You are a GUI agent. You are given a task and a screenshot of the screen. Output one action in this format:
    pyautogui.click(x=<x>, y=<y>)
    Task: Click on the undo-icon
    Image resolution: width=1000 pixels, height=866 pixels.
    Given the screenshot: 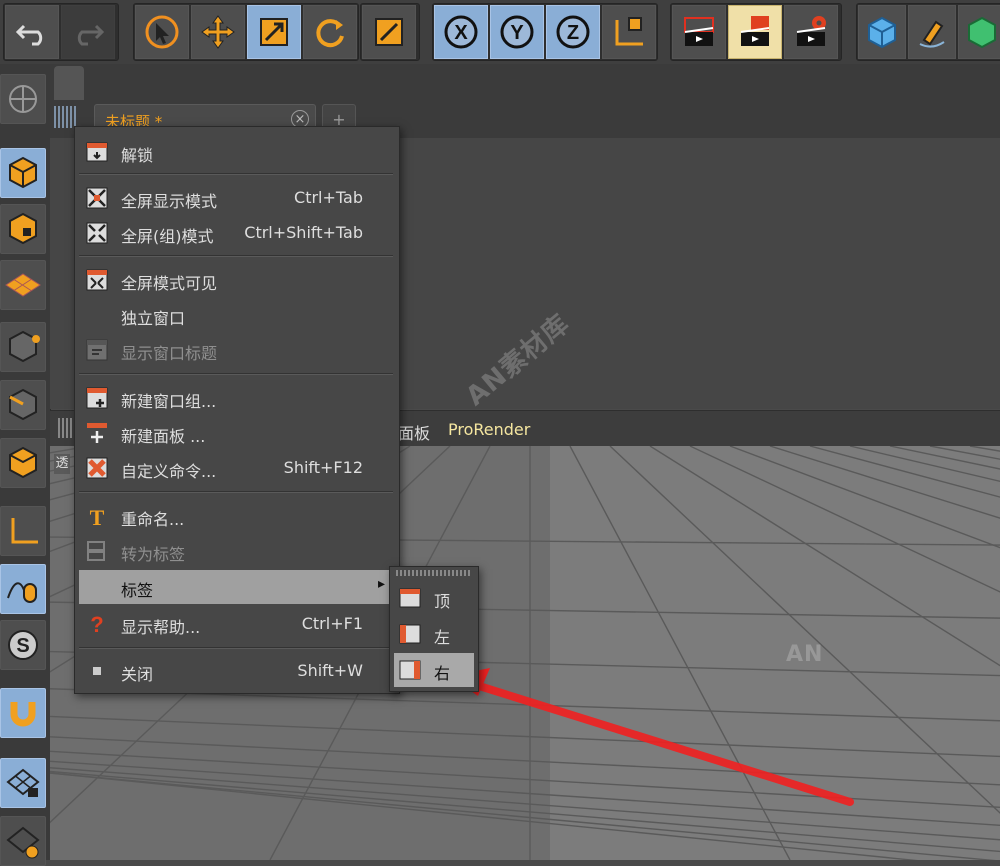 What is the action you would take?
    pyautogui.click(x=29, y=35)
    